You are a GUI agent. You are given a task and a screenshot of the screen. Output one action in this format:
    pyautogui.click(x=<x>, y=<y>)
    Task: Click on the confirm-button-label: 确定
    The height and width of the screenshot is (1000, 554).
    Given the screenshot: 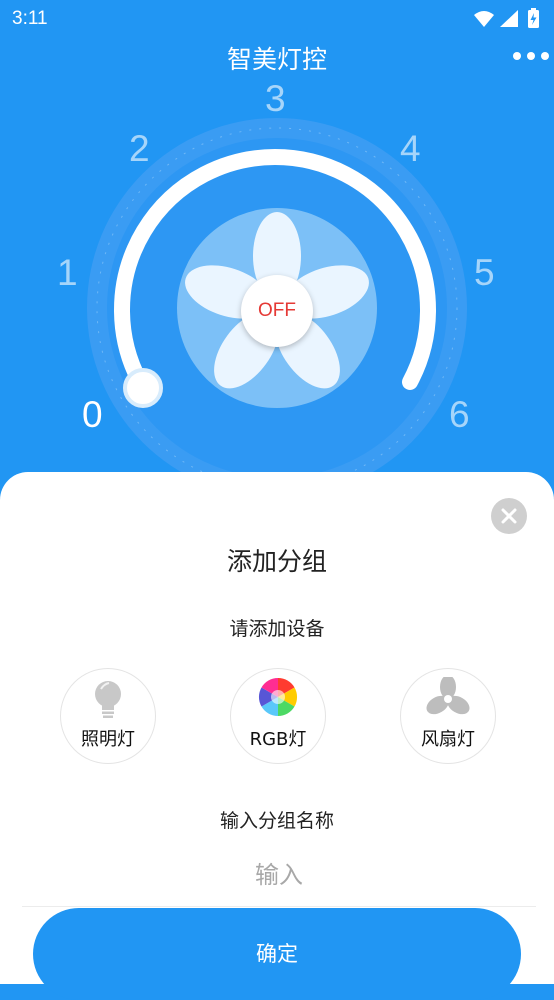 What is the action you would take?
    pyautogui.click(x=277, y=954)
    